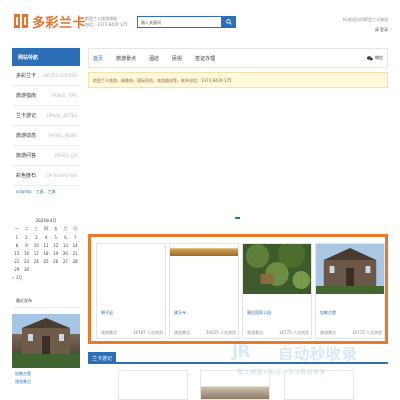 The height and width of the screenshot is (400, 400). I want to click on featured-card: 佛牙寺 旅游景点 16655 人次浏览, so click(204, 291).